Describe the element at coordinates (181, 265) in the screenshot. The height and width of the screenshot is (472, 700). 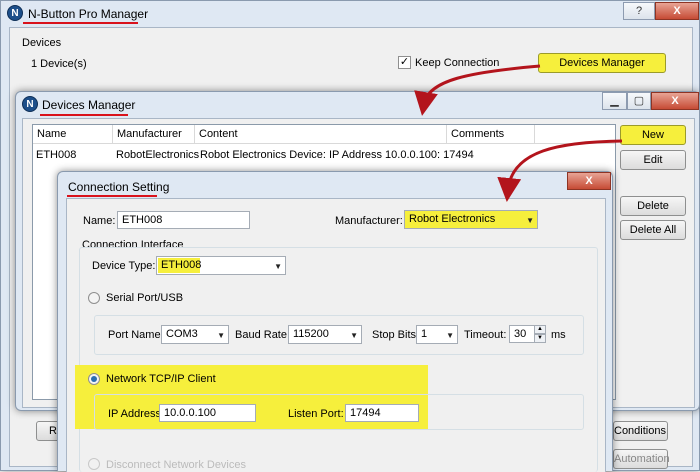
I see `device-type-value: ETH008` at that location.